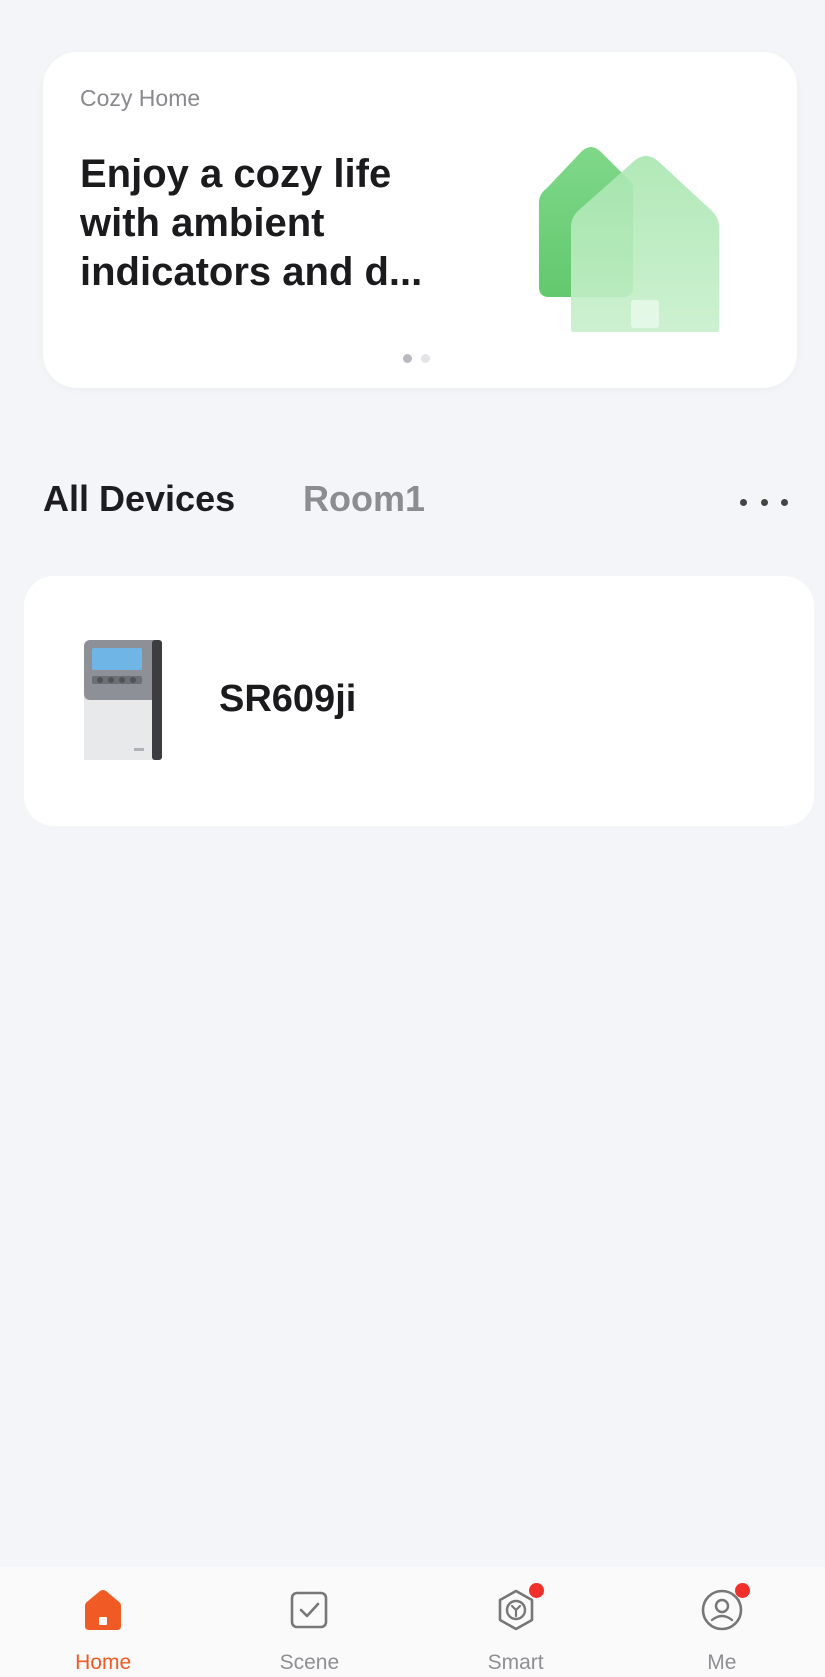 The height and width of the screenshot is (1677, 825). Describe the element at coordinates (407, 358) in the screenshot. I see `carousel-dot-active` at that location.